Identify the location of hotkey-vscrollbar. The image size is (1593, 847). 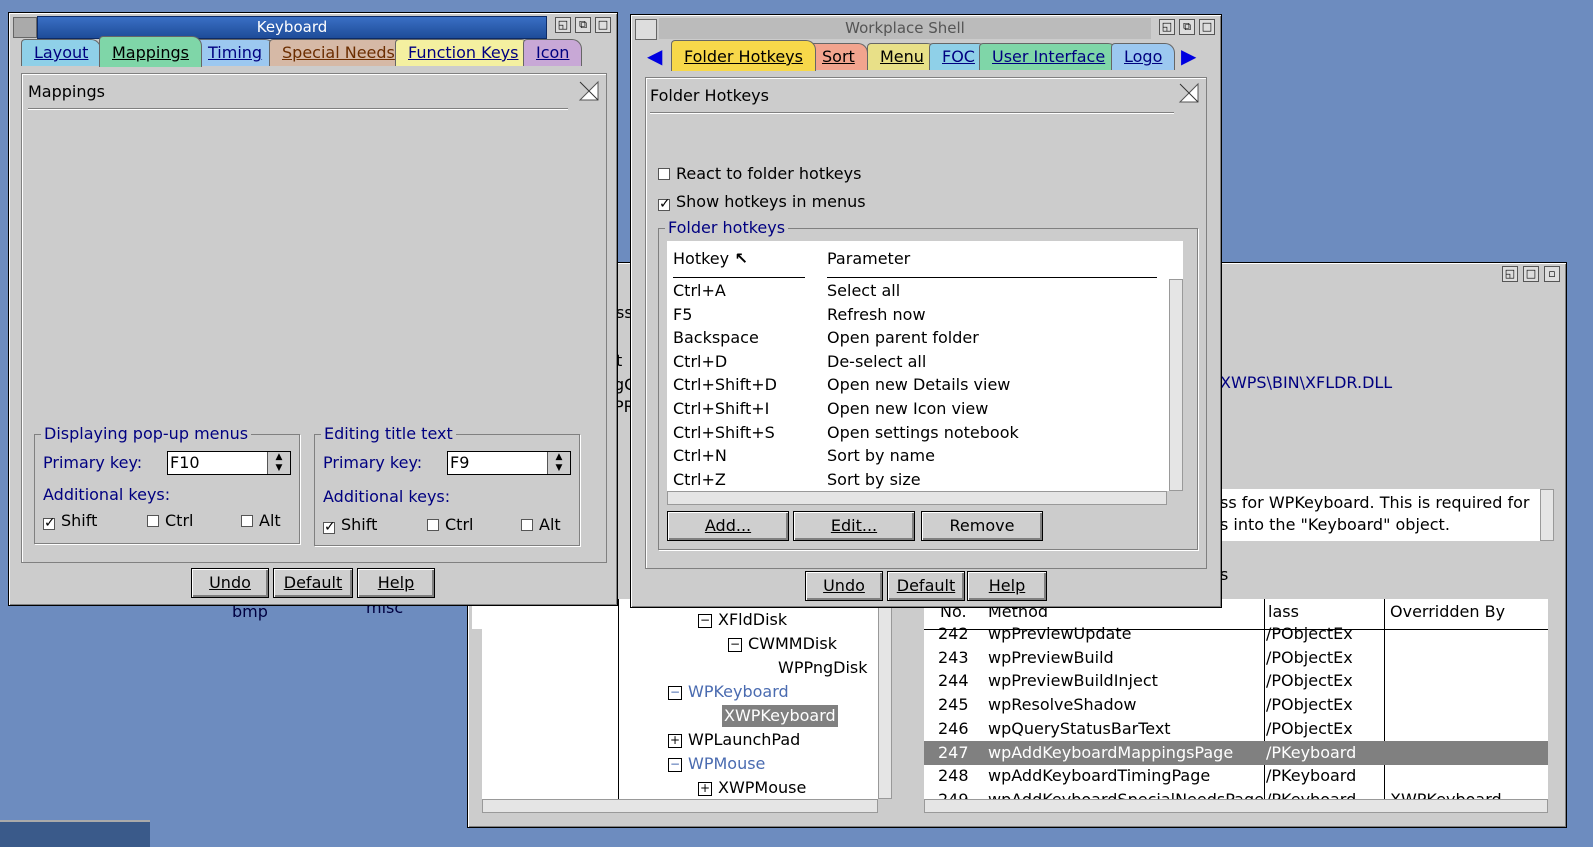
(1176, 385).